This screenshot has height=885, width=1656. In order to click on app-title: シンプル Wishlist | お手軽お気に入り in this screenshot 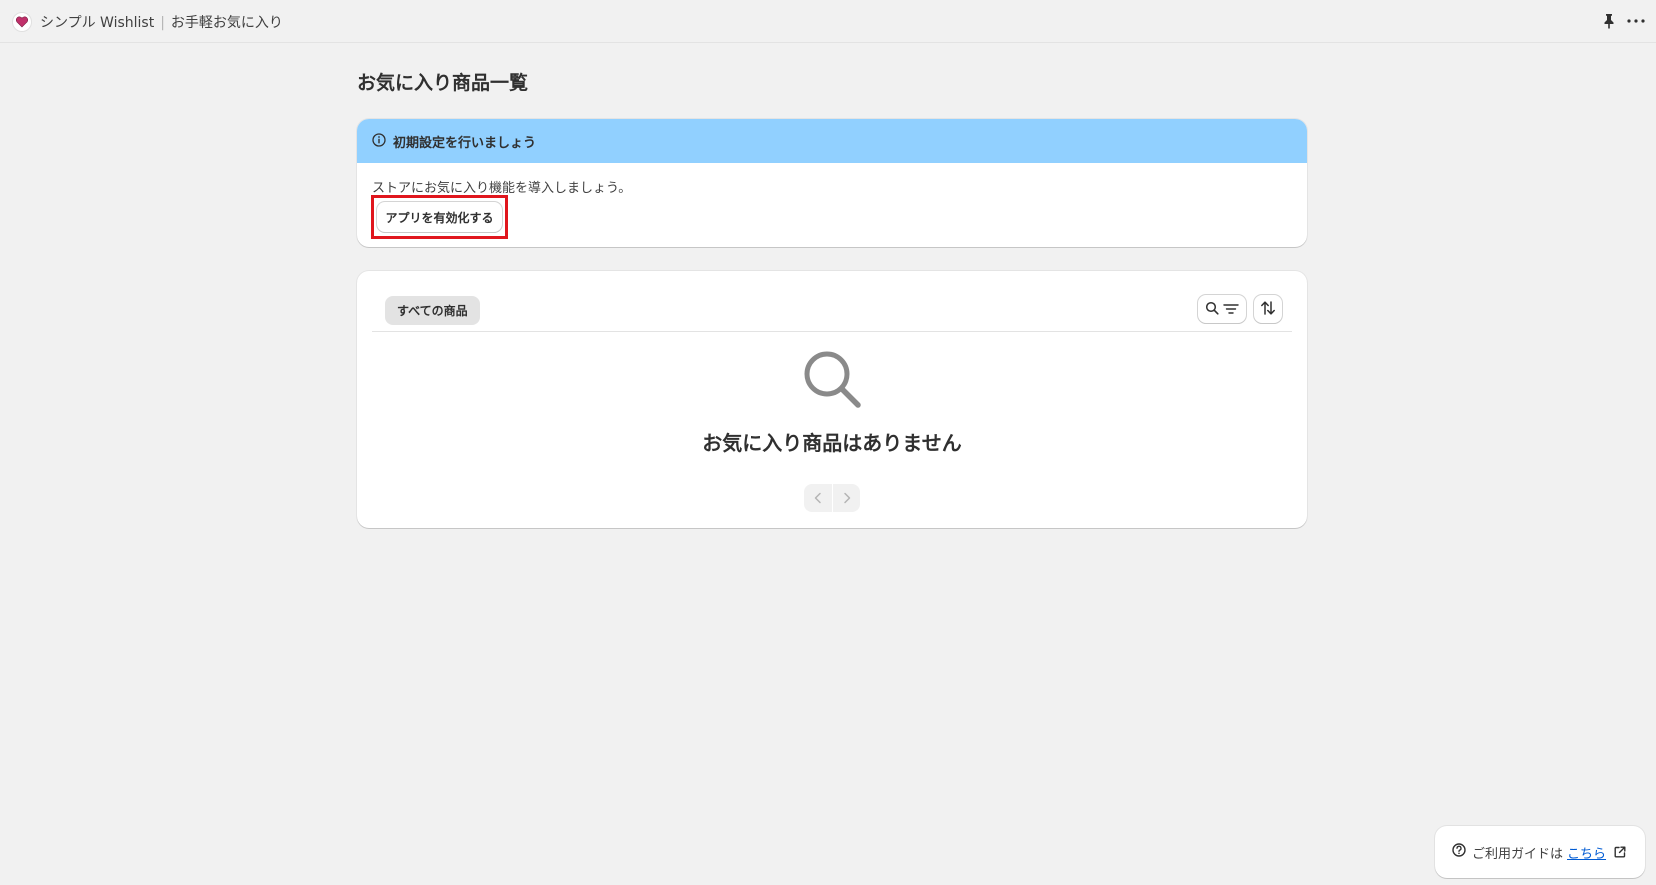, I will do `click(161, 22)`.